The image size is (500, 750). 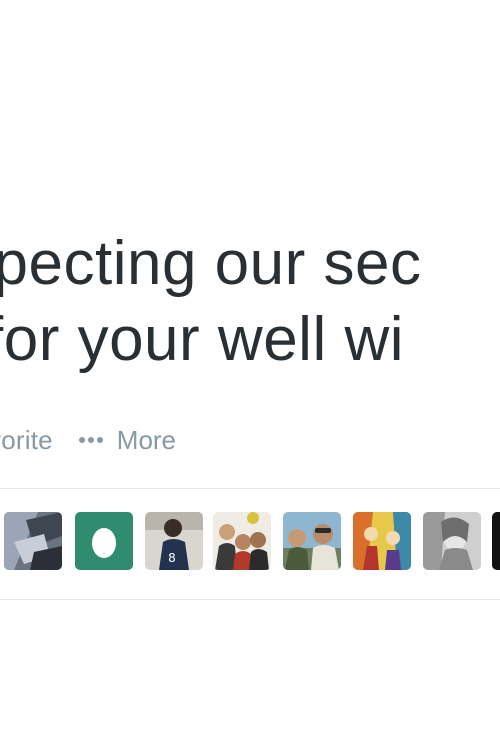 I want to click on avatar-user-7-image, so click(x=452, y=541).